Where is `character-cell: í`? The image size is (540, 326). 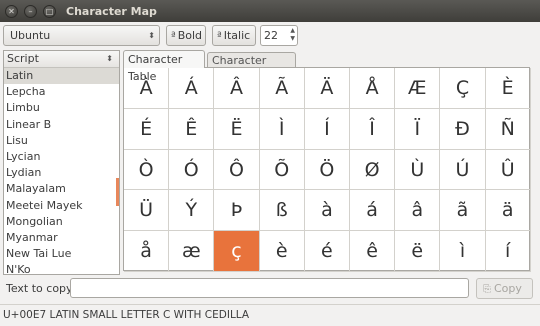 character-cell: í is located at coordinates (508, 251).